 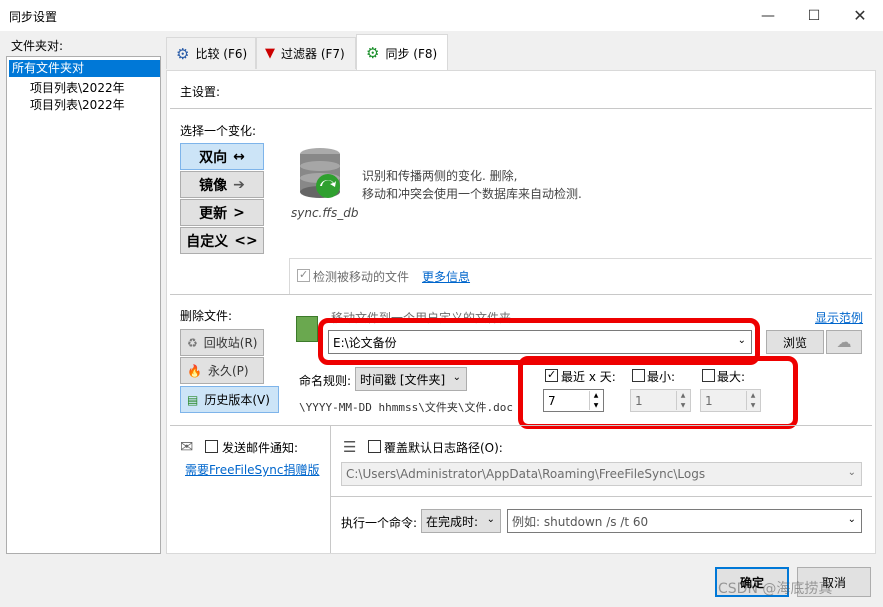 What do you see at coordinates (200, 92) in the screenshot?
I see `main-settings-heading: 主设置:` at bounding box center [200, 92].